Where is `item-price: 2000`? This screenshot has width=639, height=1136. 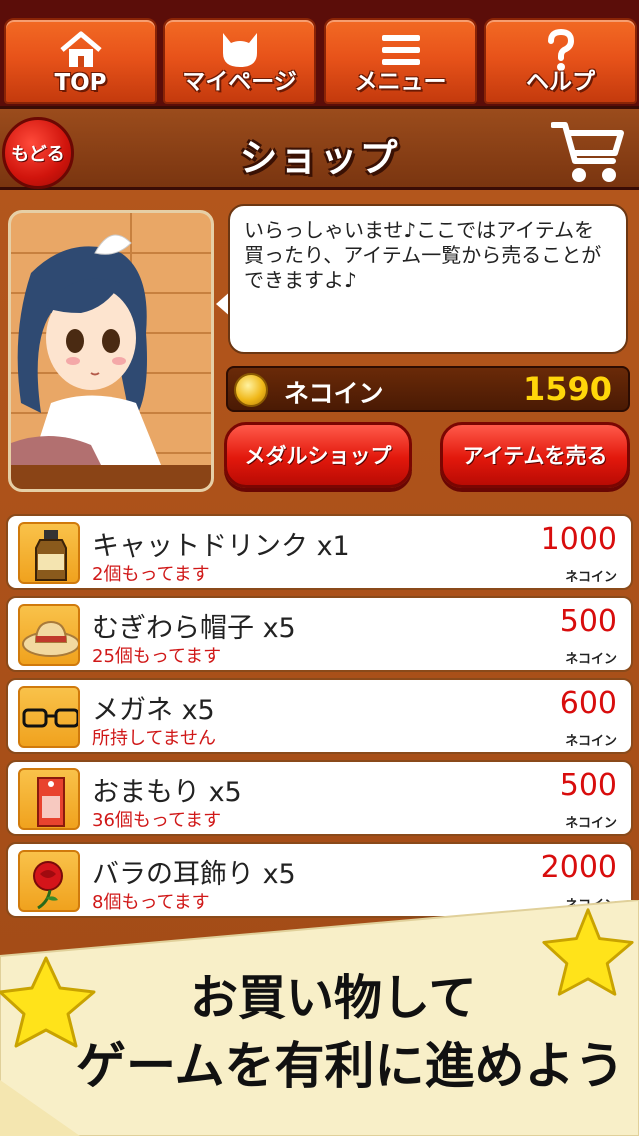
item-price: 2000 is located at coordinates (578, 867).